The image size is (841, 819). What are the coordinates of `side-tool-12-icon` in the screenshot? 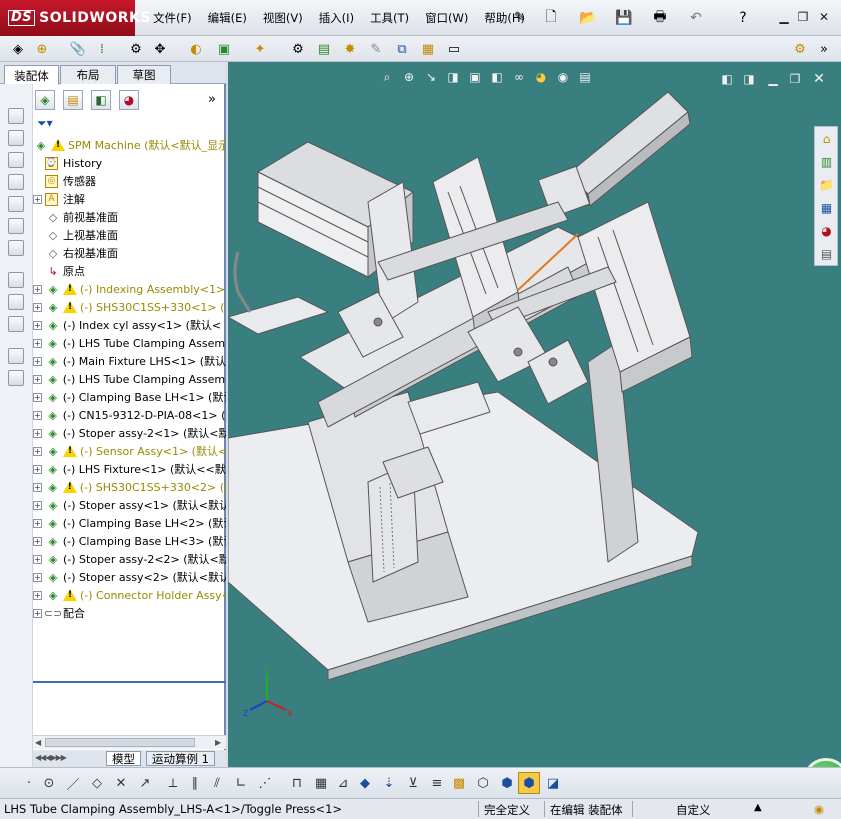 It's located at (16, 378).